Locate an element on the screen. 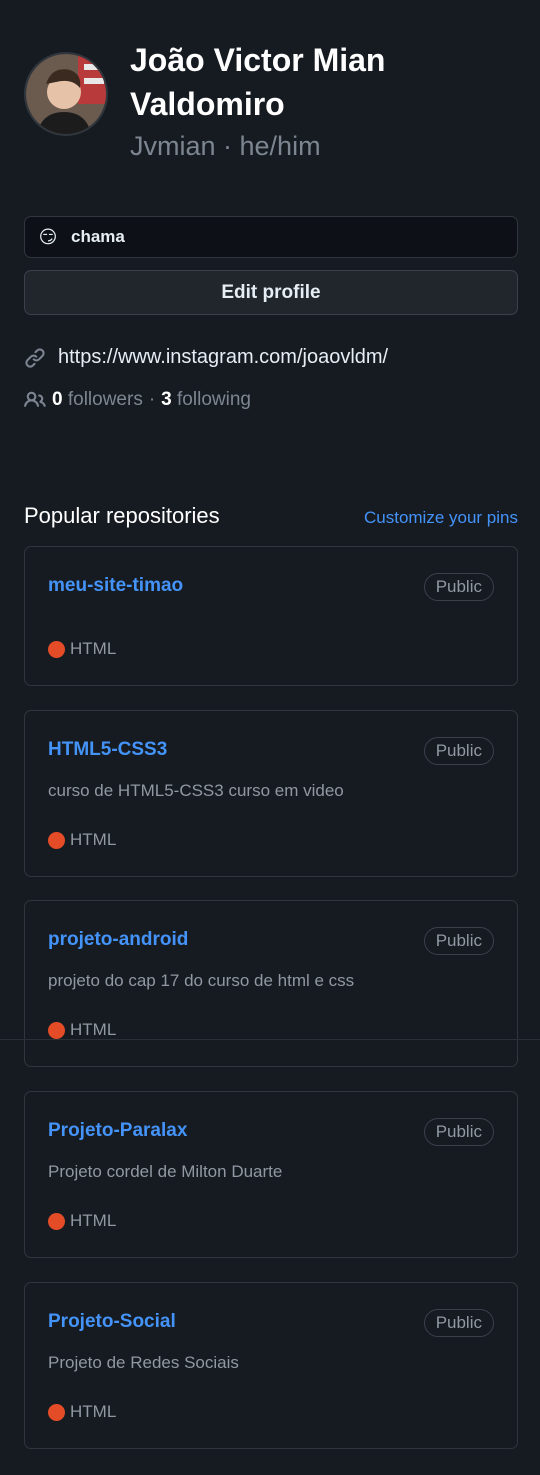 The image size is (540, 1475). people-icon is located at coordinates (35, 399).